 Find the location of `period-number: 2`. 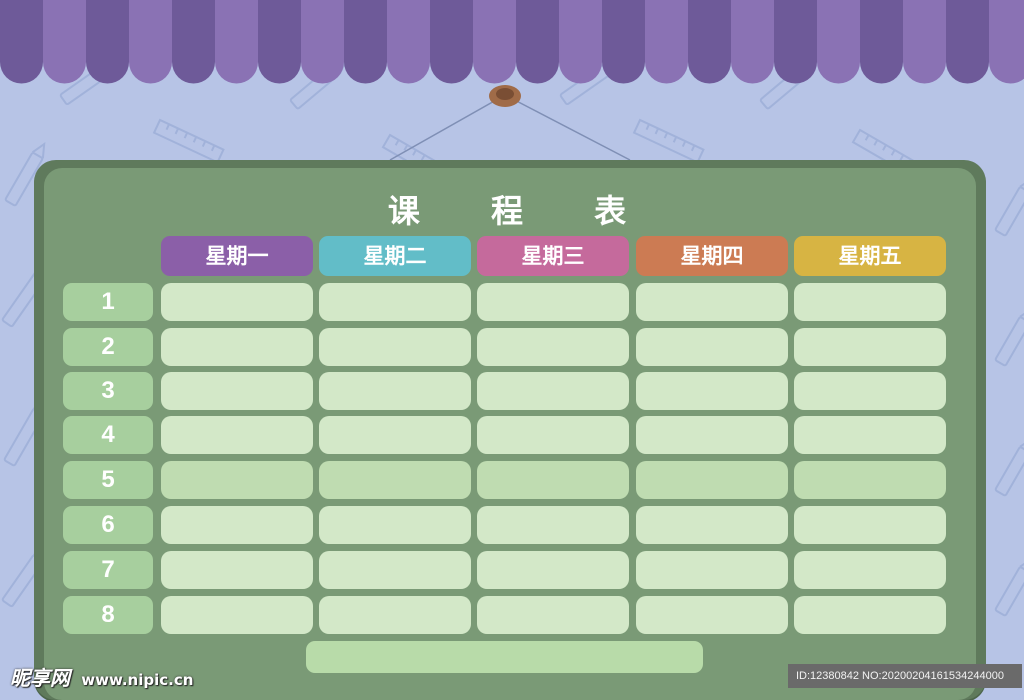

period-number: 2 is located at coordinates (108, 347).